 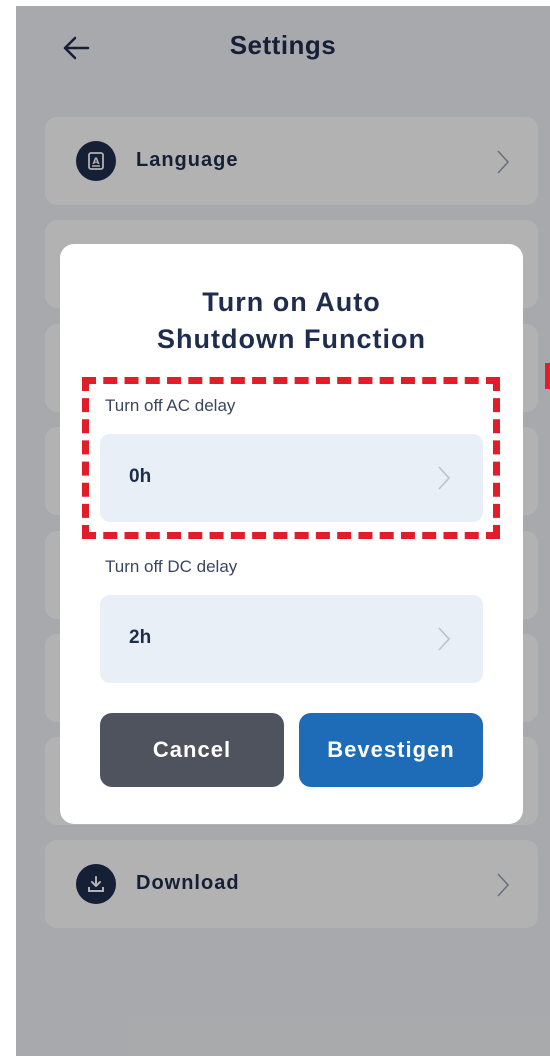 What do you see at coordinates (444, 639) in the screenshot?
I see `chevron-right-icon` at bounding box center [444, 639].